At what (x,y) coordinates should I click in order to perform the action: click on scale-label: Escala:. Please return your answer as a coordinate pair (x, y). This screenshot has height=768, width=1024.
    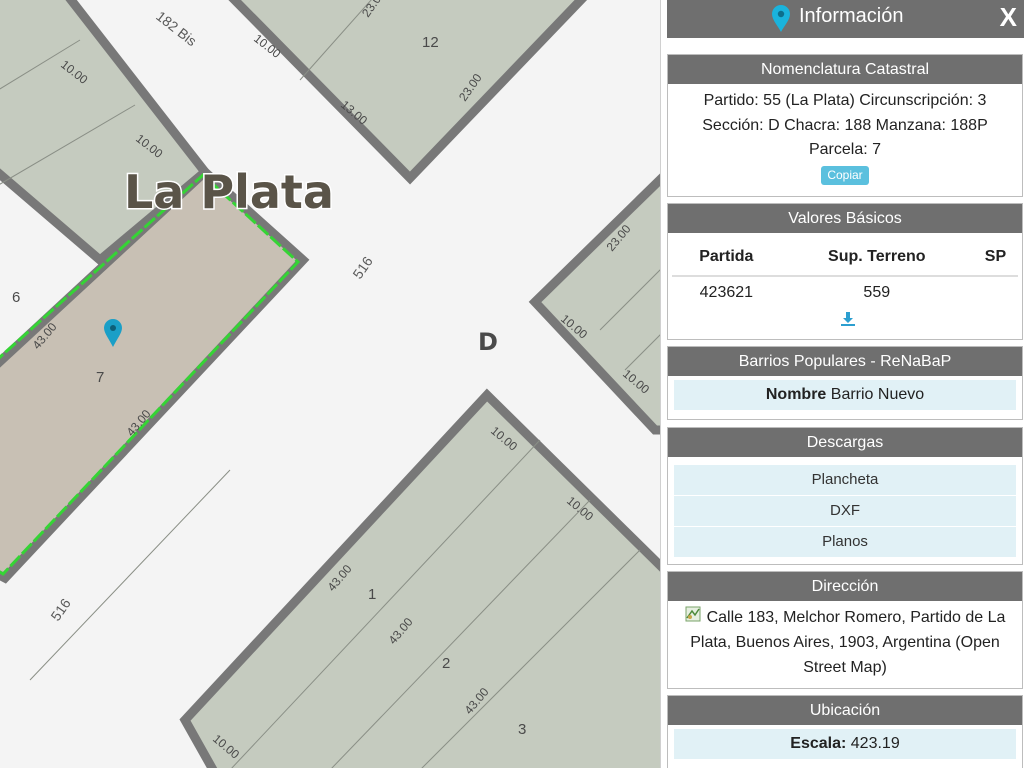
    Looking at the image, I should click on (818, 743).